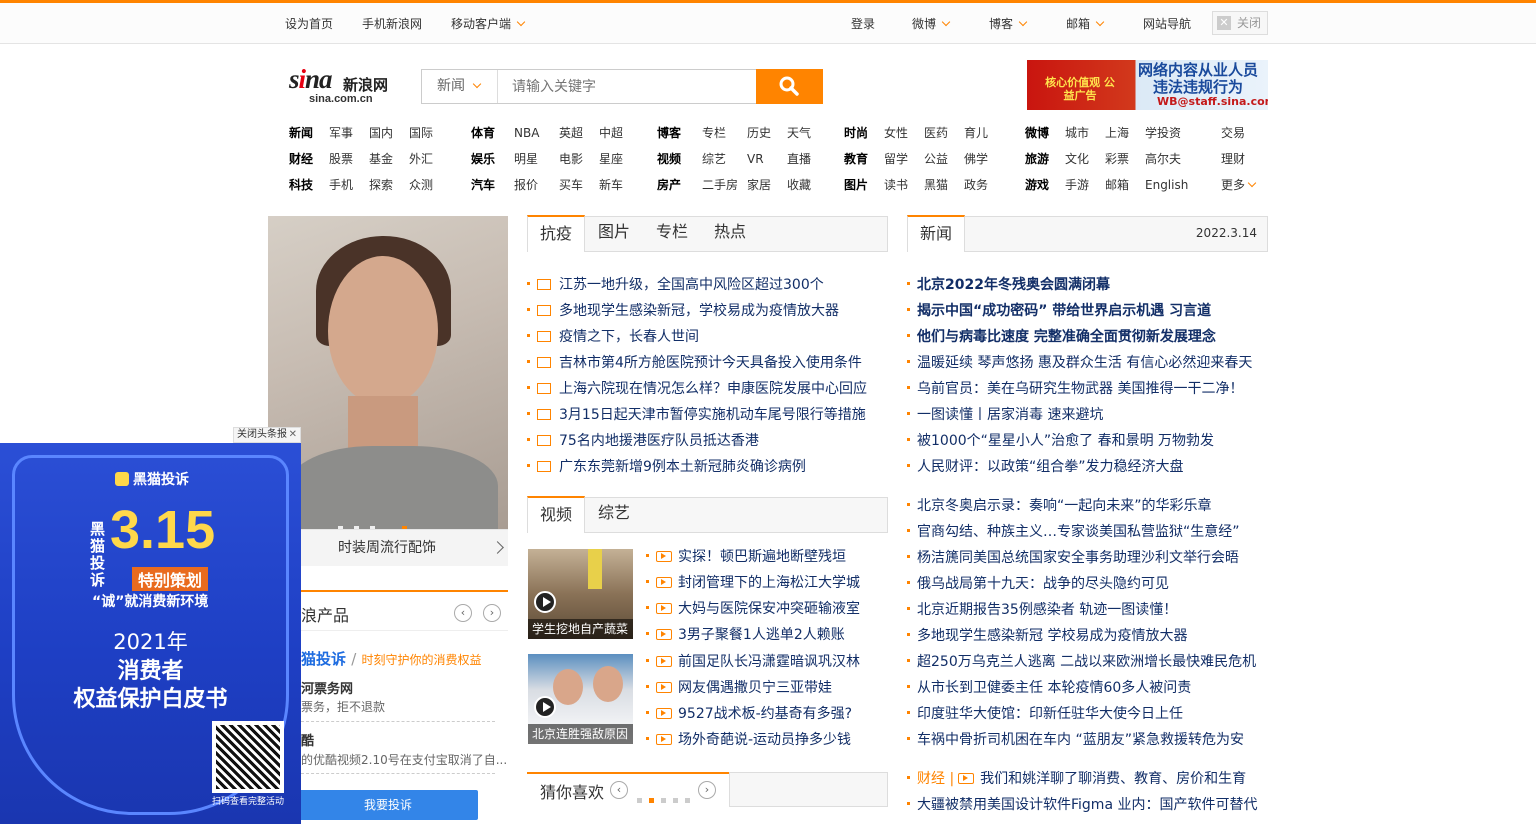 The width and height of the screenshot is (1536, 824). I want to click on news-link: 江苏一地升级，全国高中风险区超过300个, so click(675, 285).